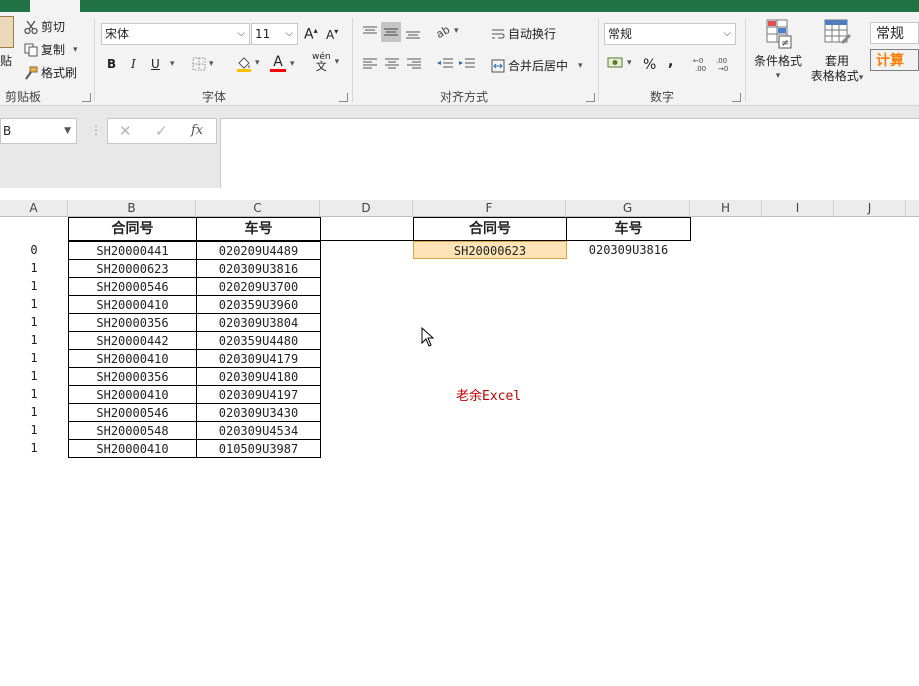  Describe the element at coordinates (258, 394) in the screenshot. I see `car-number-cell: 020309U4197` at that location.